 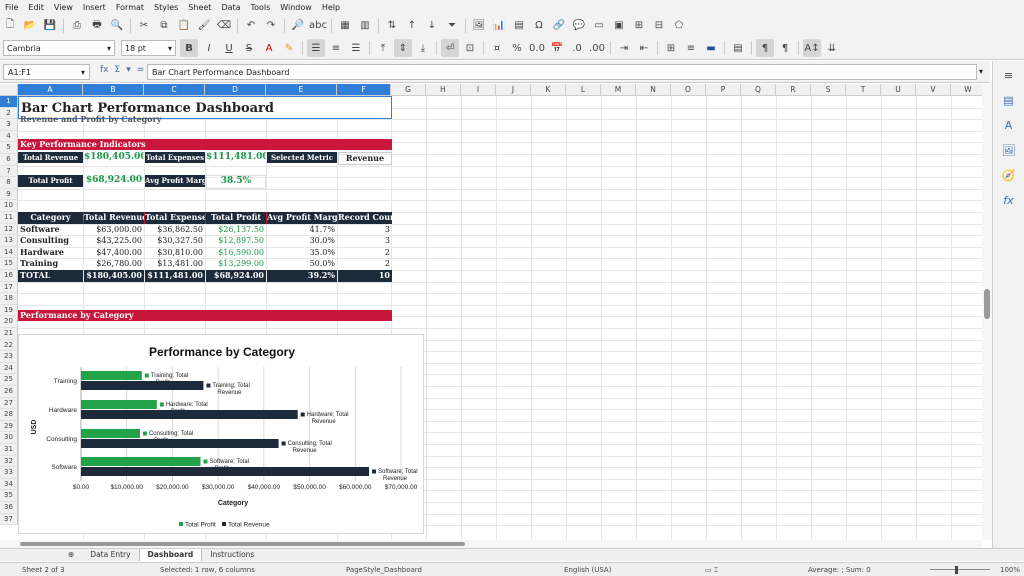 What do you see at coordinates (205, 315) in the screenshot?
I see `performance-section-header: Performance by Category` at bounding box center [205, 315].